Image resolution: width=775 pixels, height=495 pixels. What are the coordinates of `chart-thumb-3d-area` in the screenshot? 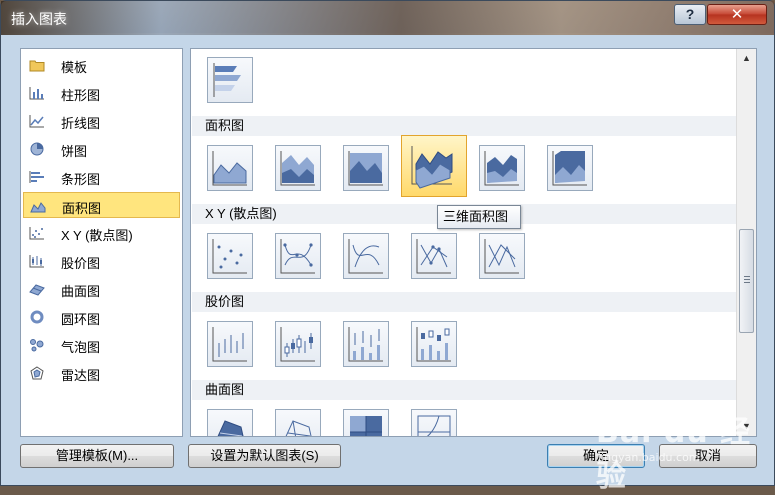 It's located at (434, 166).